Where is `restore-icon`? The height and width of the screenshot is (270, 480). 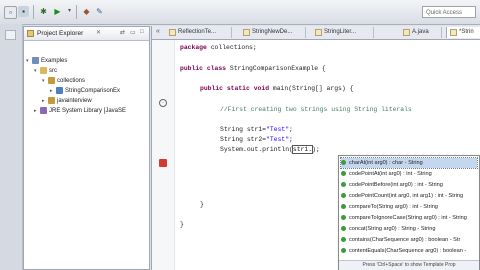 restore-icon is located at coordinates (10, 35).